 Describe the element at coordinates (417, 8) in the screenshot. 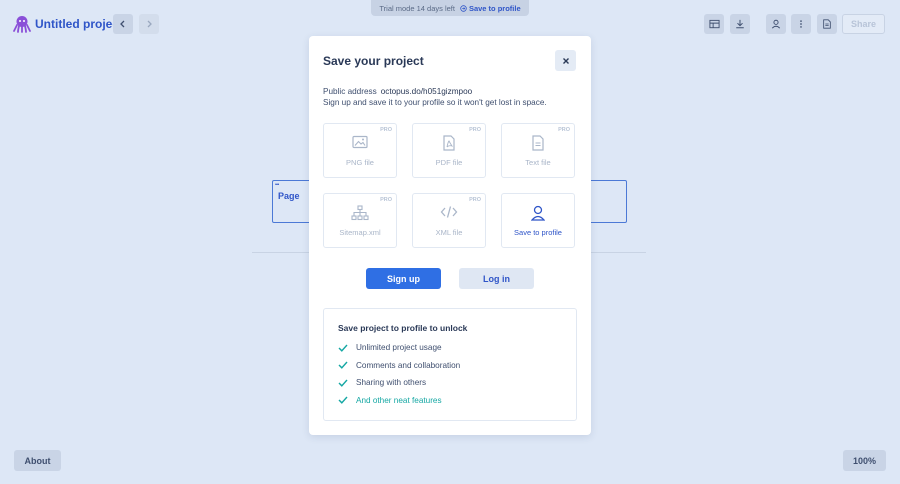

I see `trial-text: Trial mode 14 days left` at that location.